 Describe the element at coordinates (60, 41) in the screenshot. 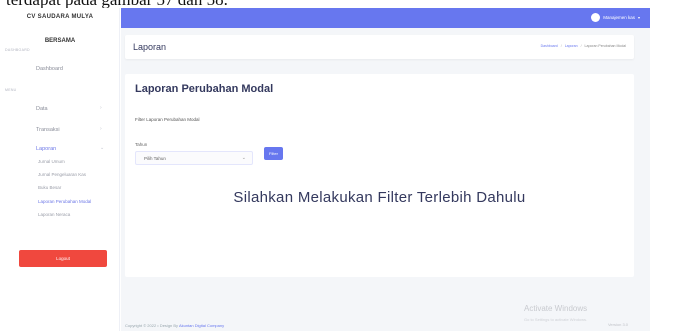

I see `brand-sub: BERSAMA` at that location.